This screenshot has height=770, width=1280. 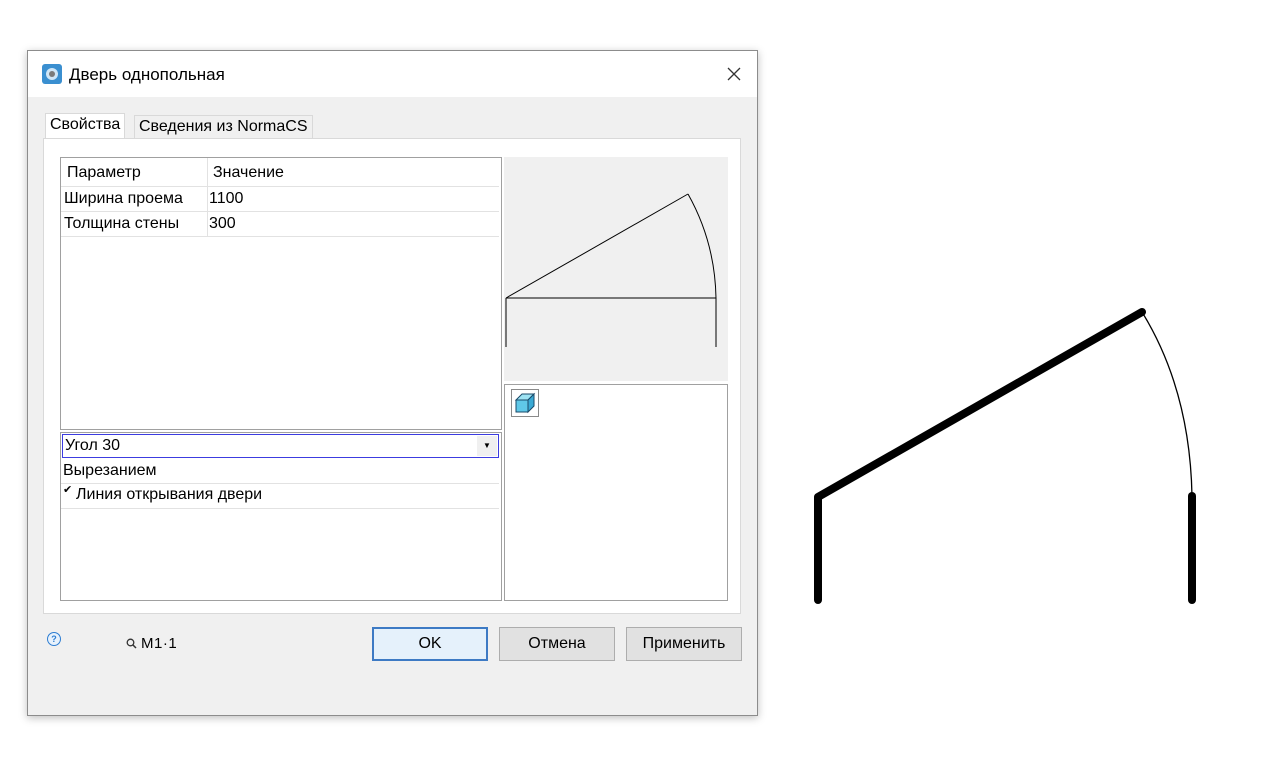 What do you see at coordinates (54, 639) in the screenshot?
I see `help-icon: ?` at bounding box center [54, 639].